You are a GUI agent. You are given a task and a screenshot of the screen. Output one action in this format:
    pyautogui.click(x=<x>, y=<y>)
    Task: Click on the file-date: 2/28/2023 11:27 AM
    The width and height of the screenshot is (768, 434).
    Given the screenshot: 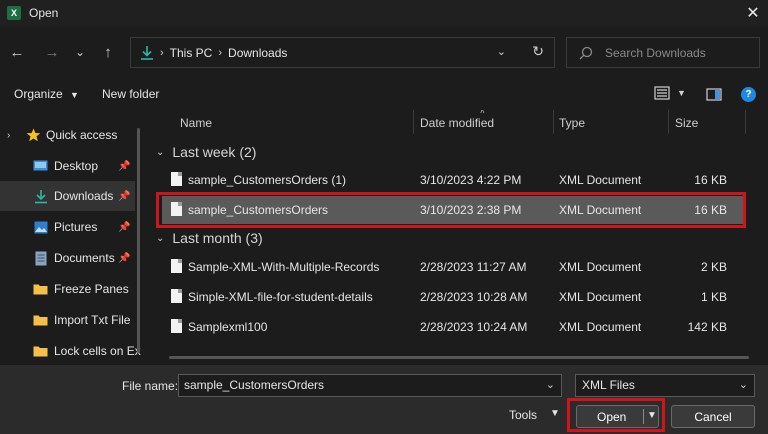 What is the action you would take?
    pyautogui.click(x=473, y=267)
    